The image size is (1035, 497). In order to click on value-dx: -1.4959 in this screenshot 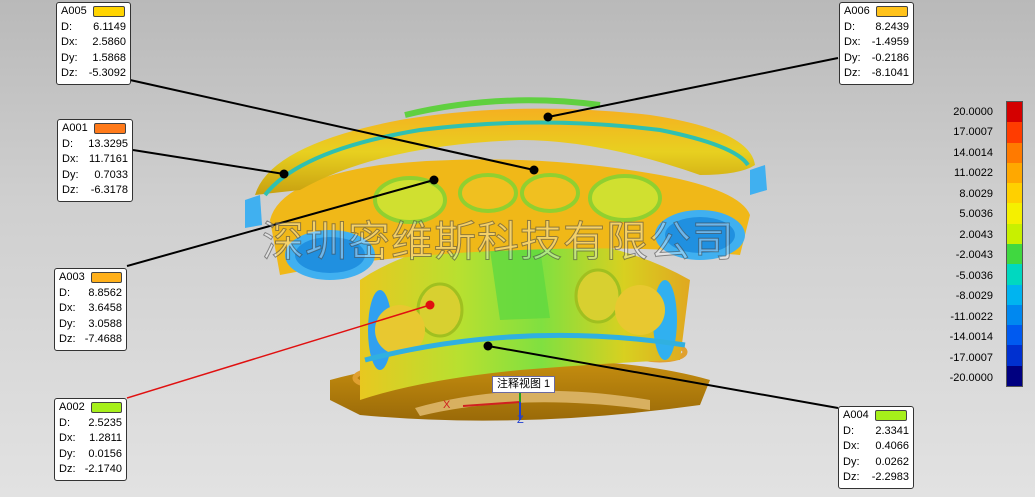, I will do `click(890, 42)`.